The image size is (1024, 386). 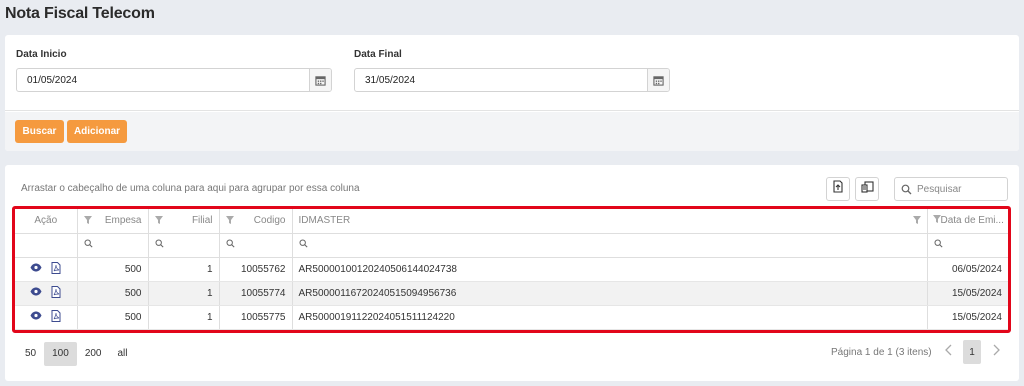 I want to click on pager-info: Página 1 de 1 (3 itens), so click(x=881, y=352).